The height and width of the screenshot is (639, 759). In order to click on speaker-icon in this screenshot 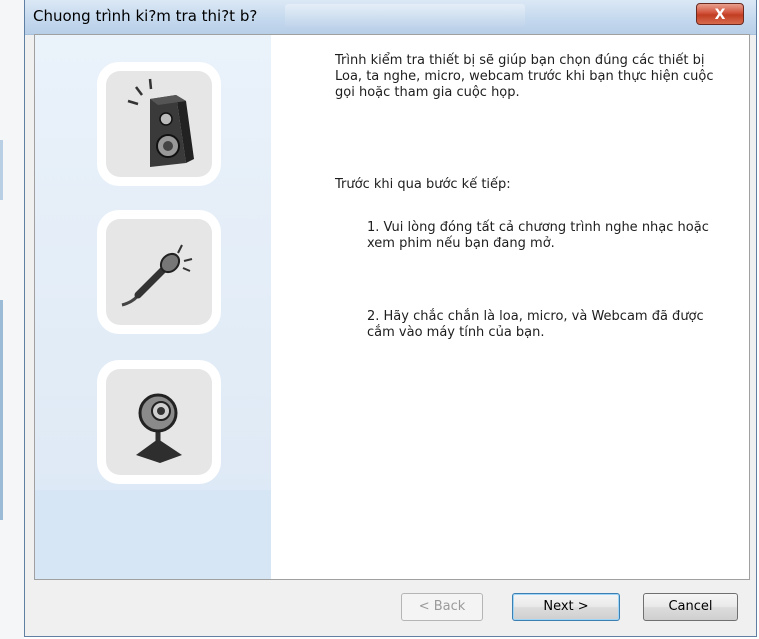, I will do `click(159, 124)`.